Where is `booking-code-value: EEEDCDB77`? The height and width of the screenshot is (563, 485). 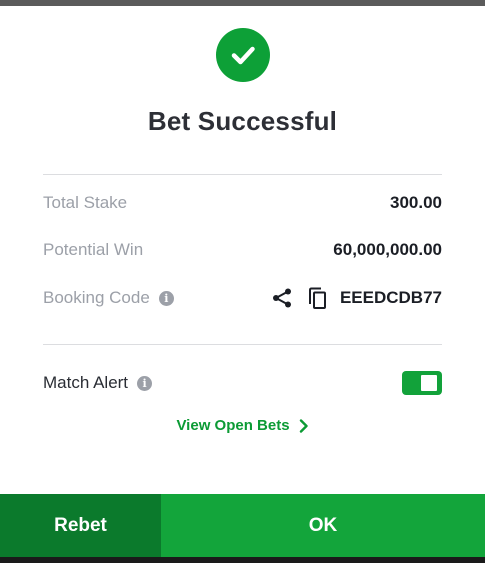
booking-code-value: EEEDCDB77 is located at coordinates (391, 298).